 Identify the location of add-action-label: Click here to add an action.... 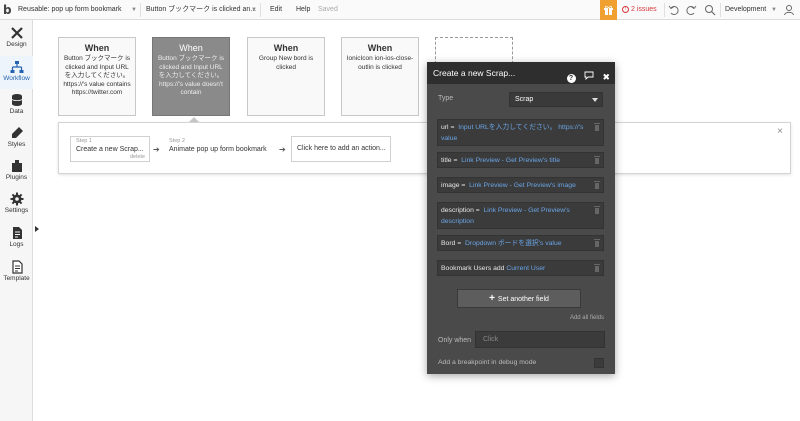
(341, 148).